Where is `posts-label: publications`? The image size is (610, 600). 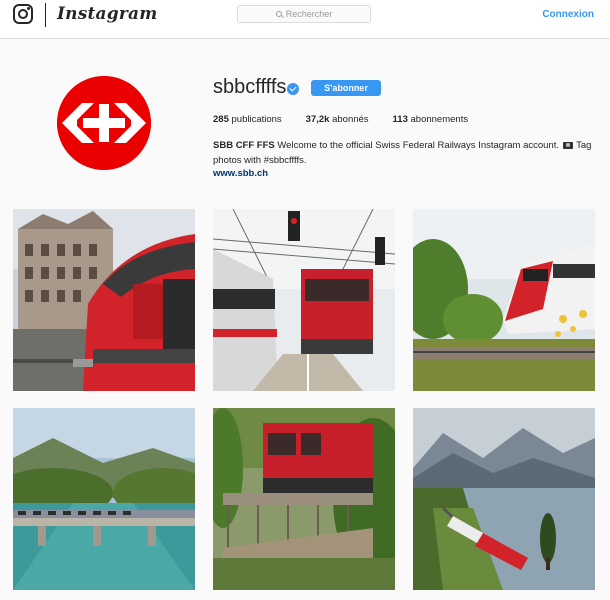
posts-label: publications is located at coordinates (256, 119).